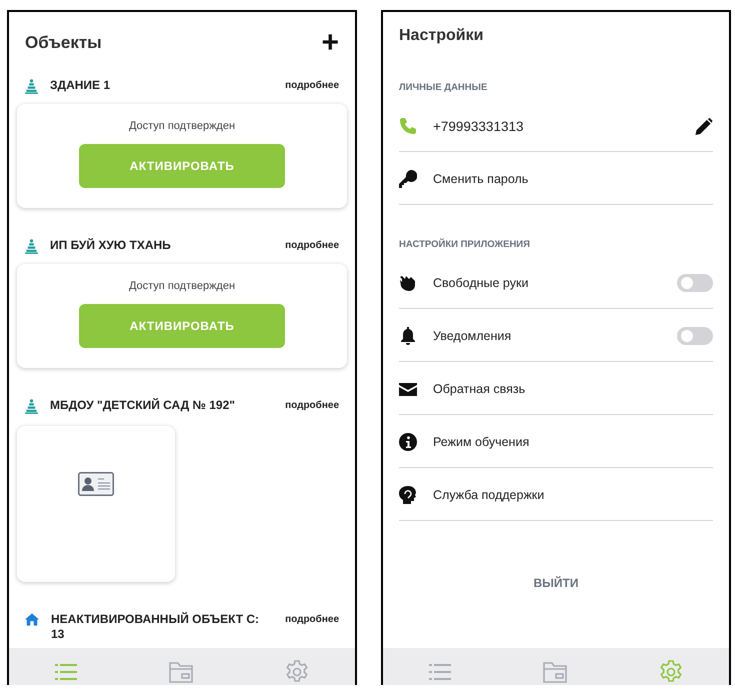 Image resolution: width=735 pixels, height=695 pixels. Describe the element at coordinates (443, 87) in the screenshot. I see `section-heading: ЛИЧНЫЕ ДАННЫЕ` at that location.